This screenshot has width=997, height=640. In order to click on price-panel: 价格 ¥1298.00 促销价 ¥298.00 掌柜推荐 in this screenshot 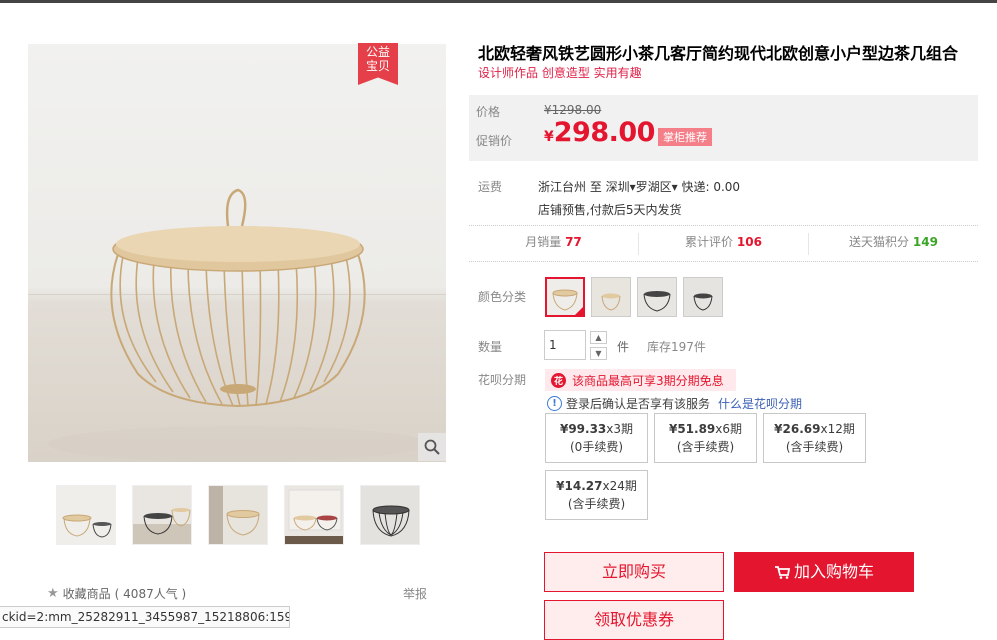, I will do `click(723, 128)`.